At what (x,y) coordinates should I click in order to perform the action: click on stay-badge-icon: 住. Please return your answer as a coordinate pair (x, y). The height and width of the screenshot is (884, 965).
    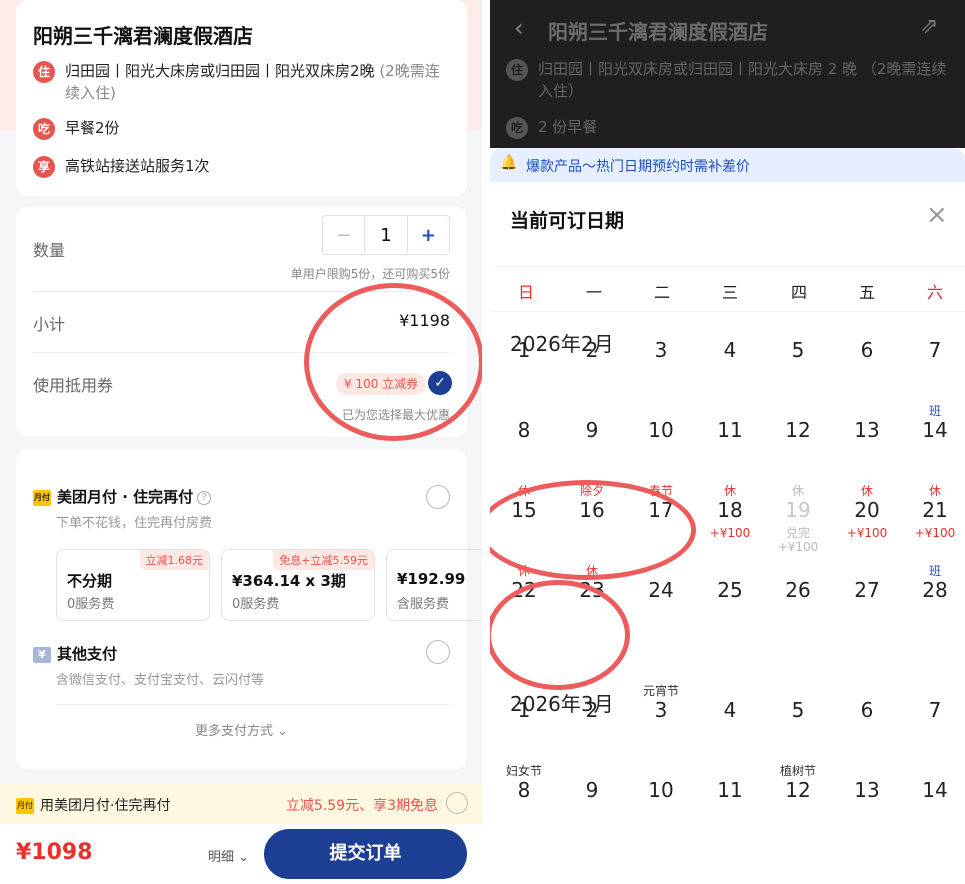
    Looking at the image, I should click on (517, 70).